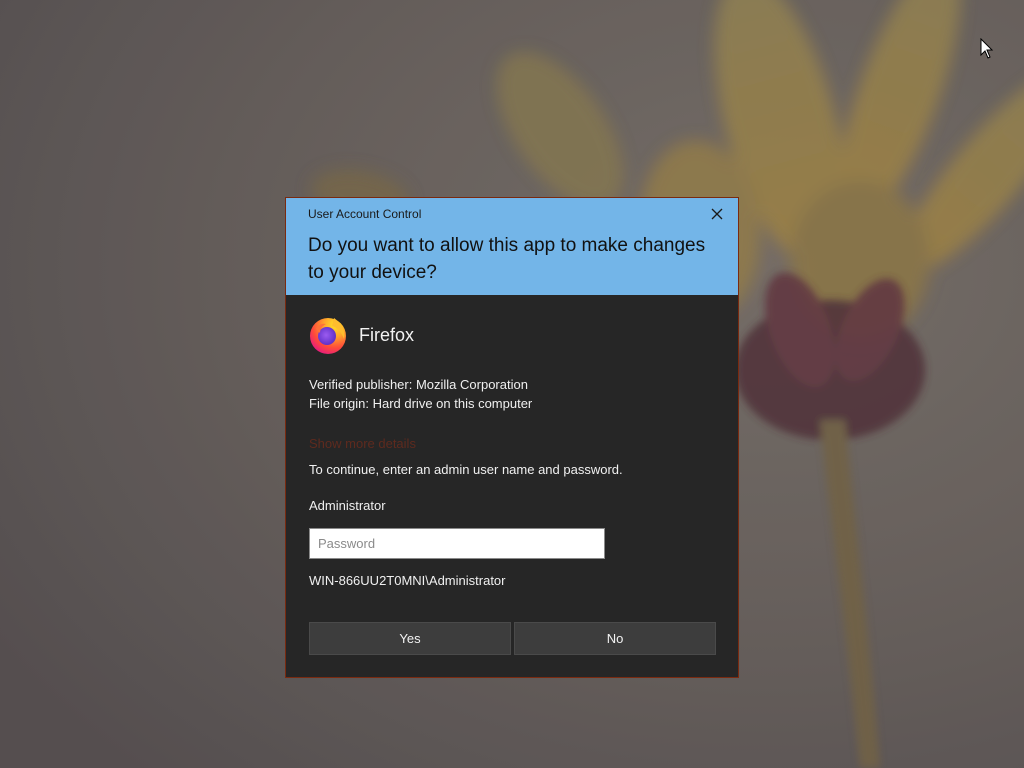 This screenshot has width=1024, height=768. What do you see at coordinates (328, 336) in the screenshot?
I see `firefox-icon` at bounding box center [328, 336].